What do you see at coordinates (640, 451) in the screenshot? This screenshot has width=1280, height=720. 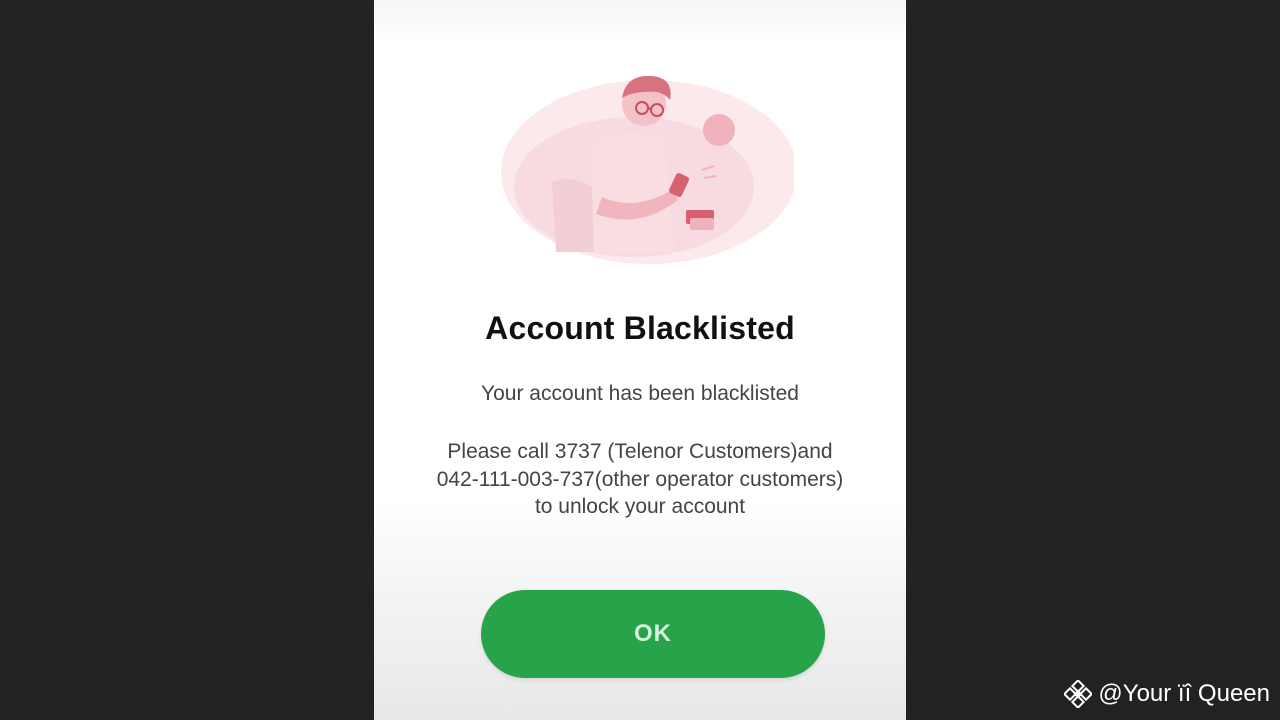 I see `instruction-line: Please call 3737 (Telenor Customers)and` at bounding box center [640, 451].